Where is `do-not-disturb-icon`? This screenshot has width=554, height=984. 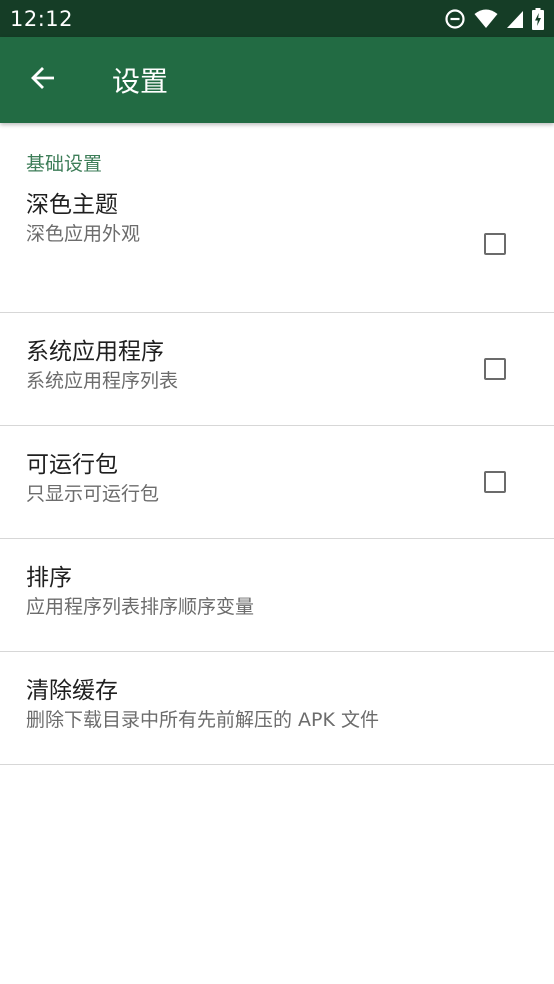 do-not-disturb-icon is located at coordinates (455, 19).